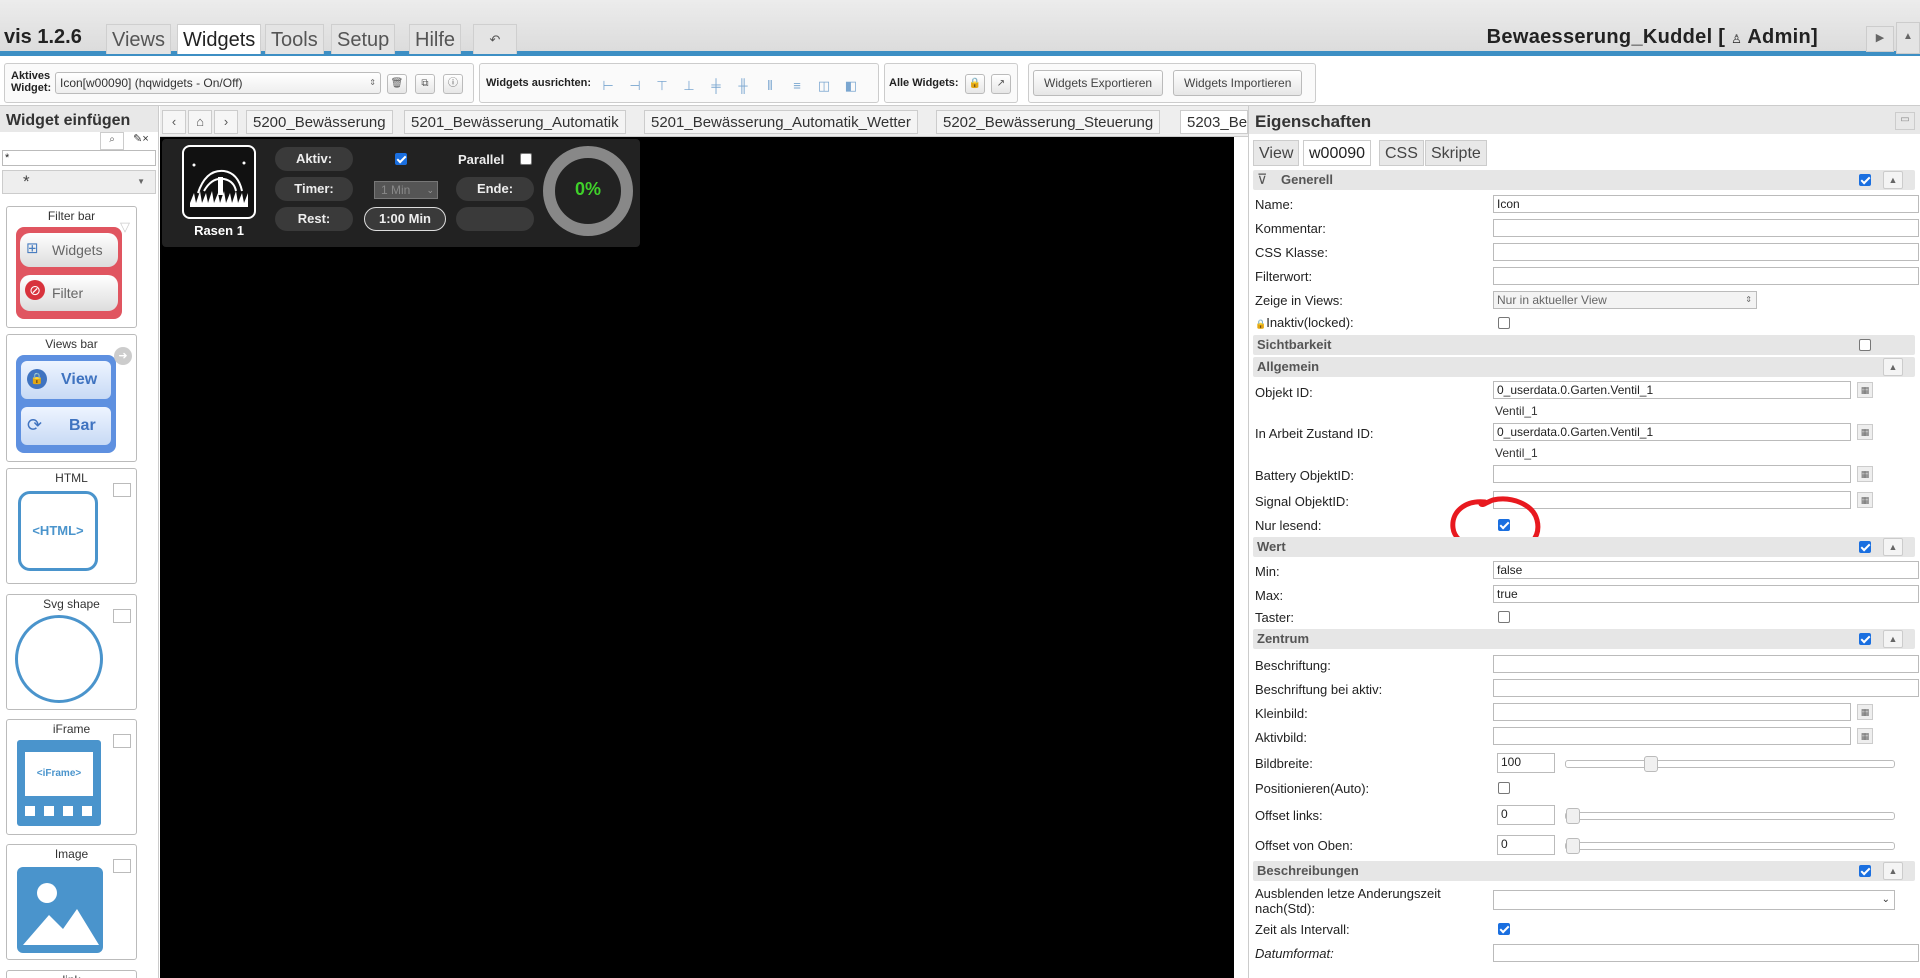 This screenshot has width=1920, height=978. Describe the element at coordinates (1048, 122) in the screenshot. I see `view-tab: 5202_Bewässerung_Steuerung` at that location.